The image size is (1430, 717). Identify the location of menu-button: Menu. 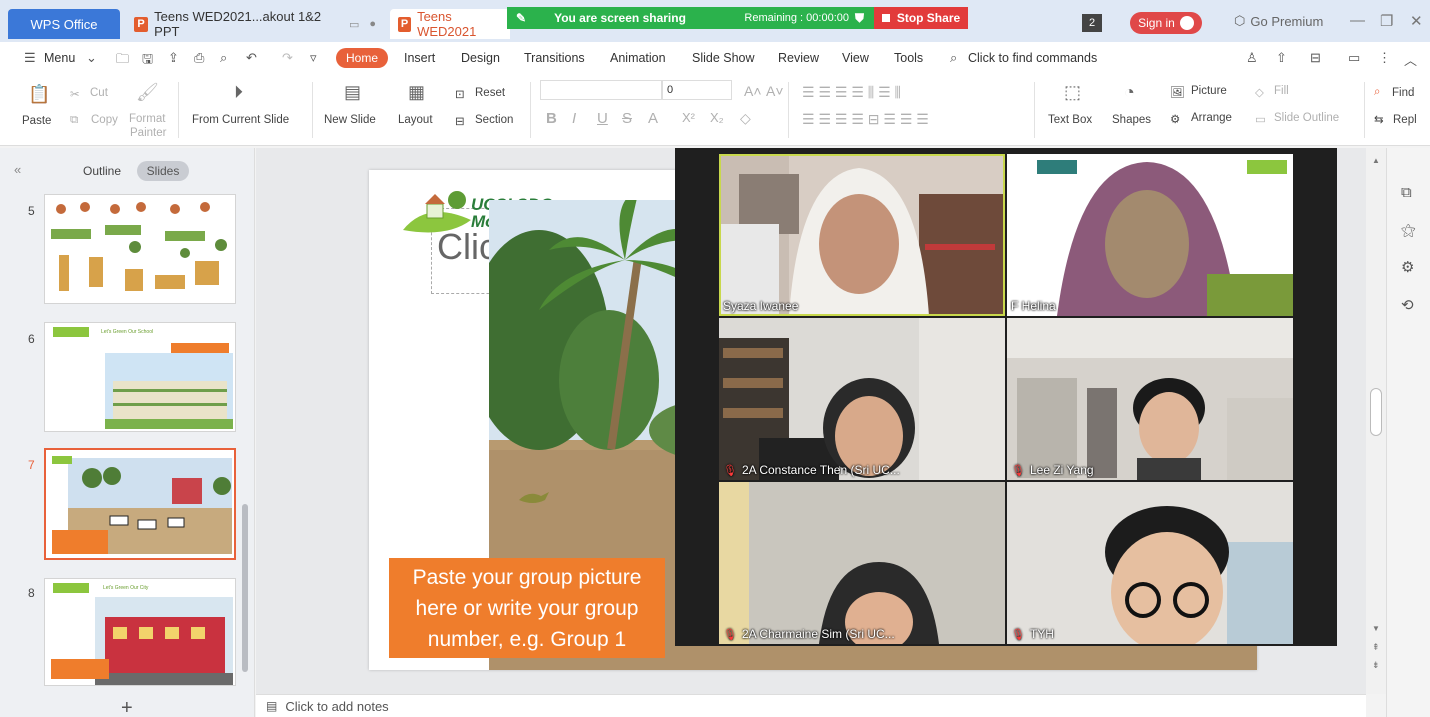
(59, 58).